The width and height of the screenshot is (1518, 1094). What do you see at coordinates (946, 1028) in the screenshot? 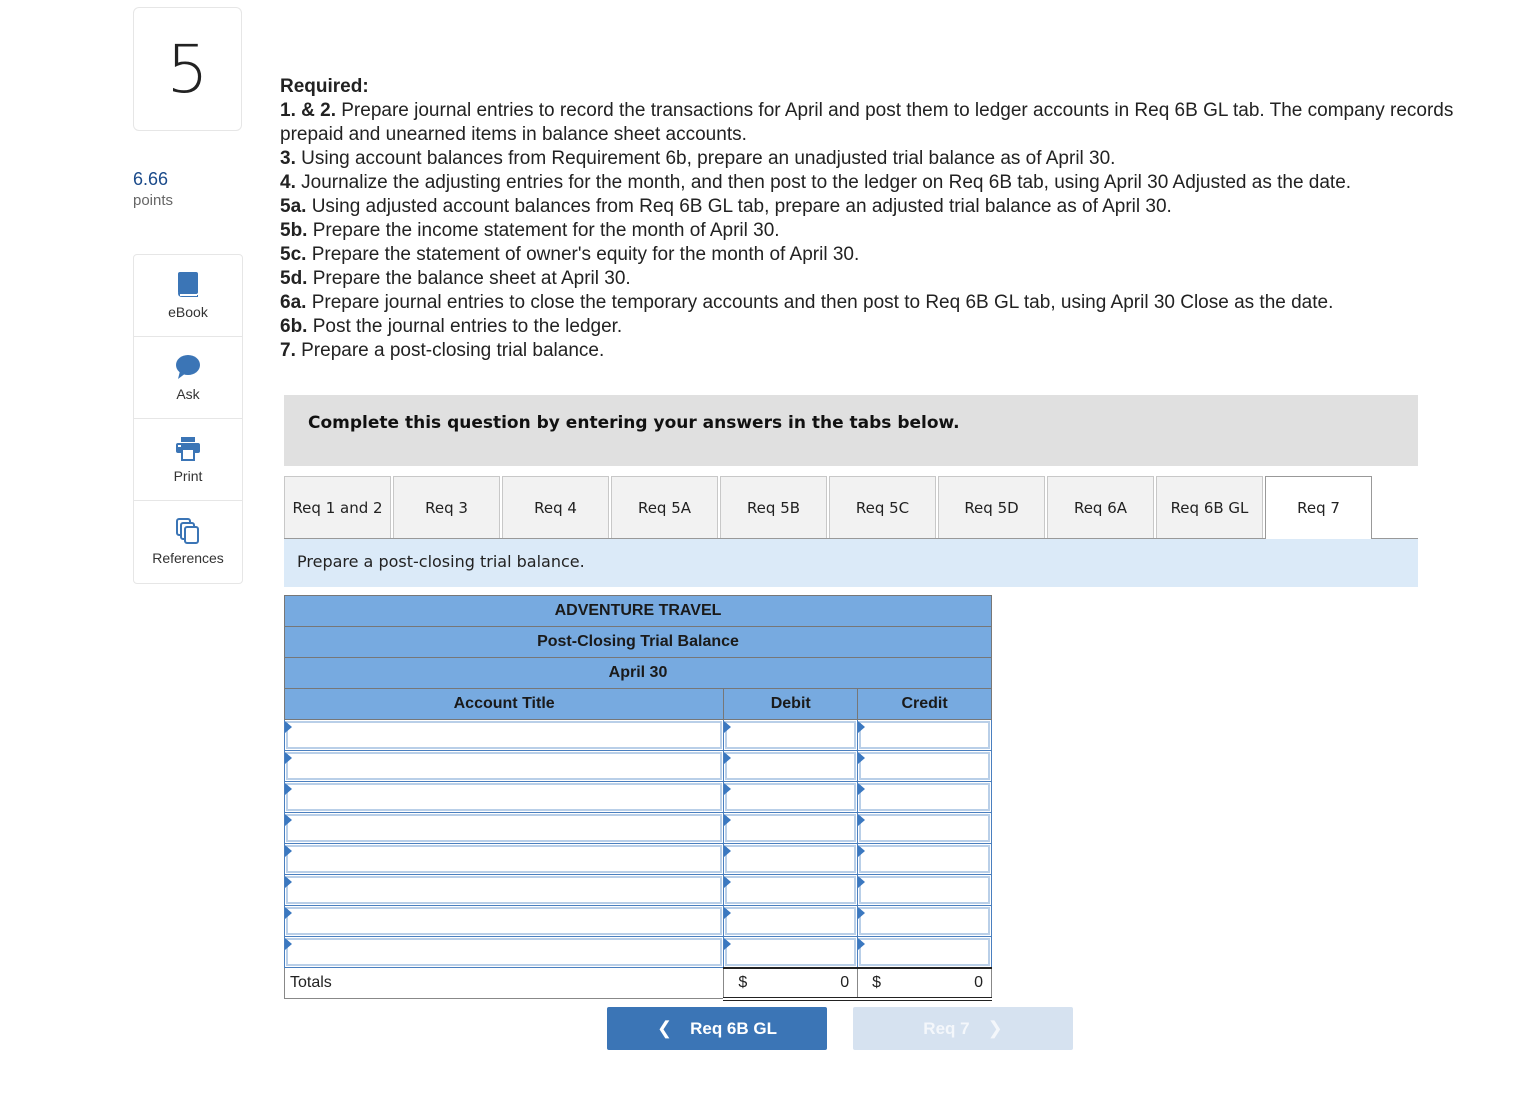
I see `next-tab-label: Req 7` at bounding box center [946, 1028].